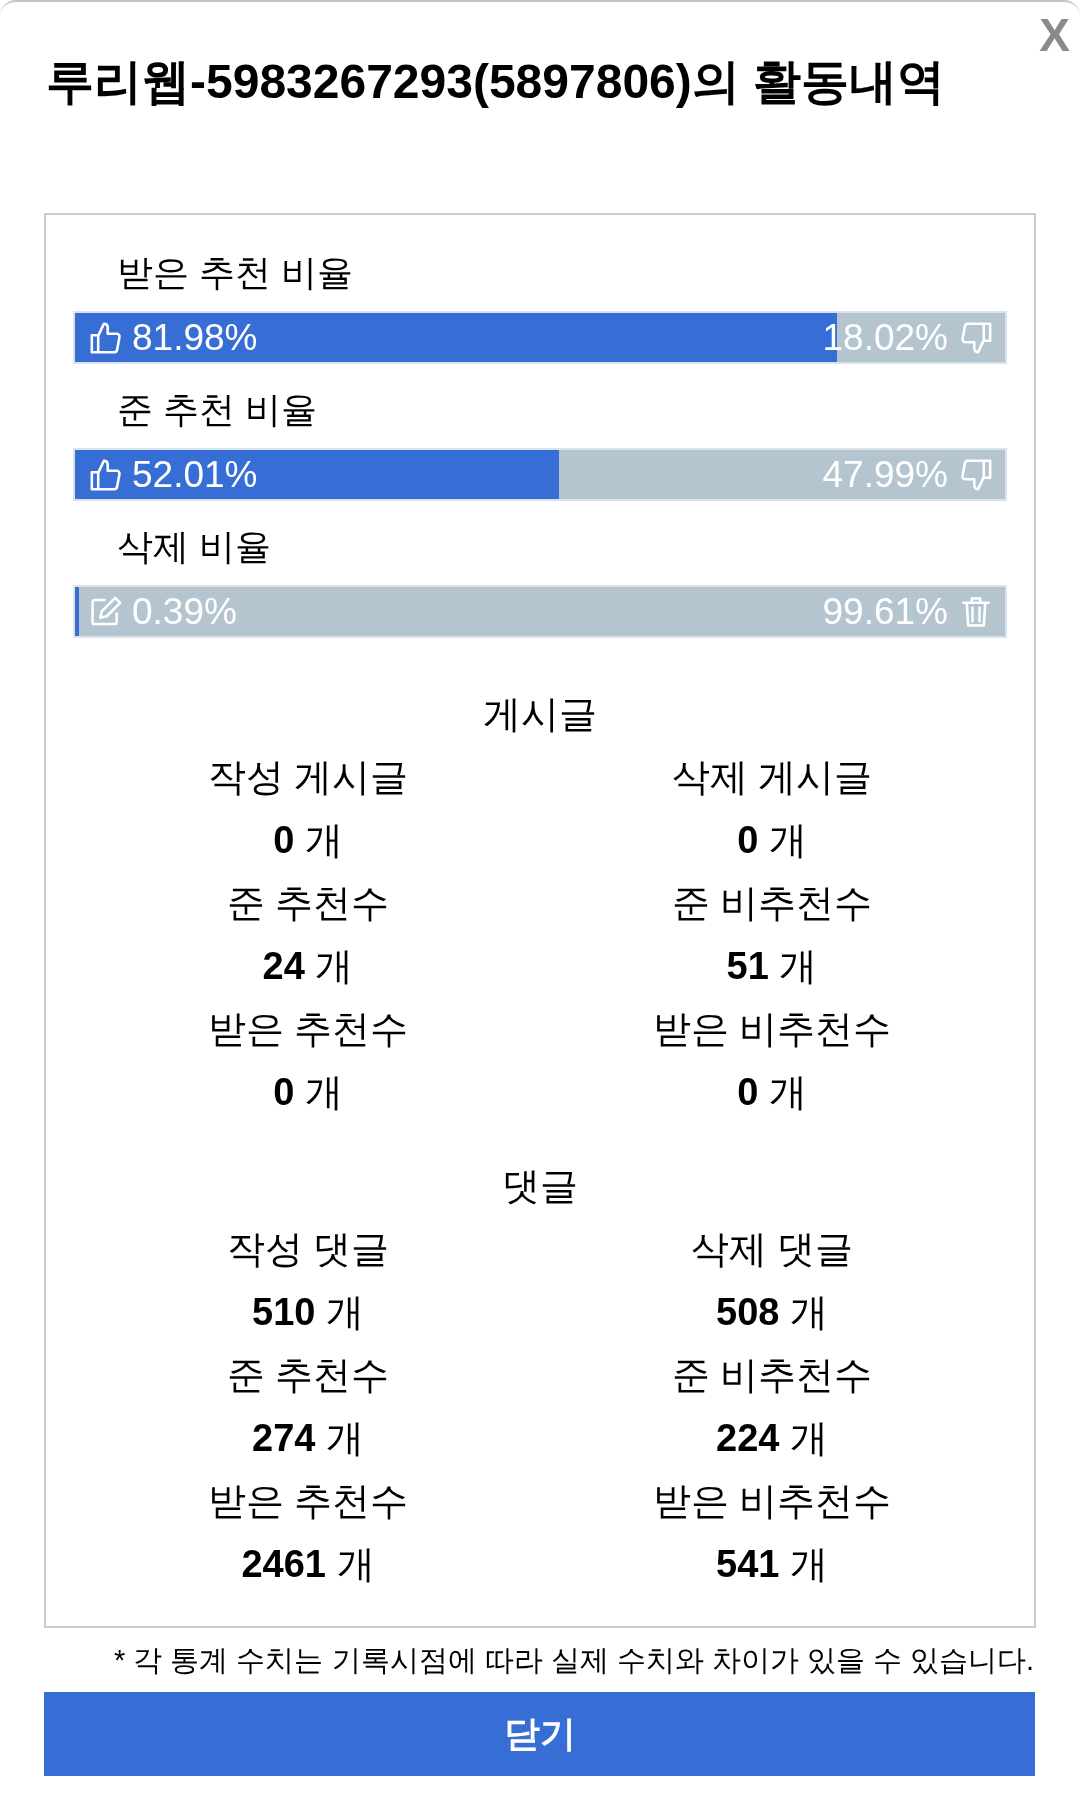 This screenshot has height=1809, width=1080. What do you see at coordinates (540, 714) in the screenshot?
I see `section-heading: 게시글` at bounding box center [540, 714].